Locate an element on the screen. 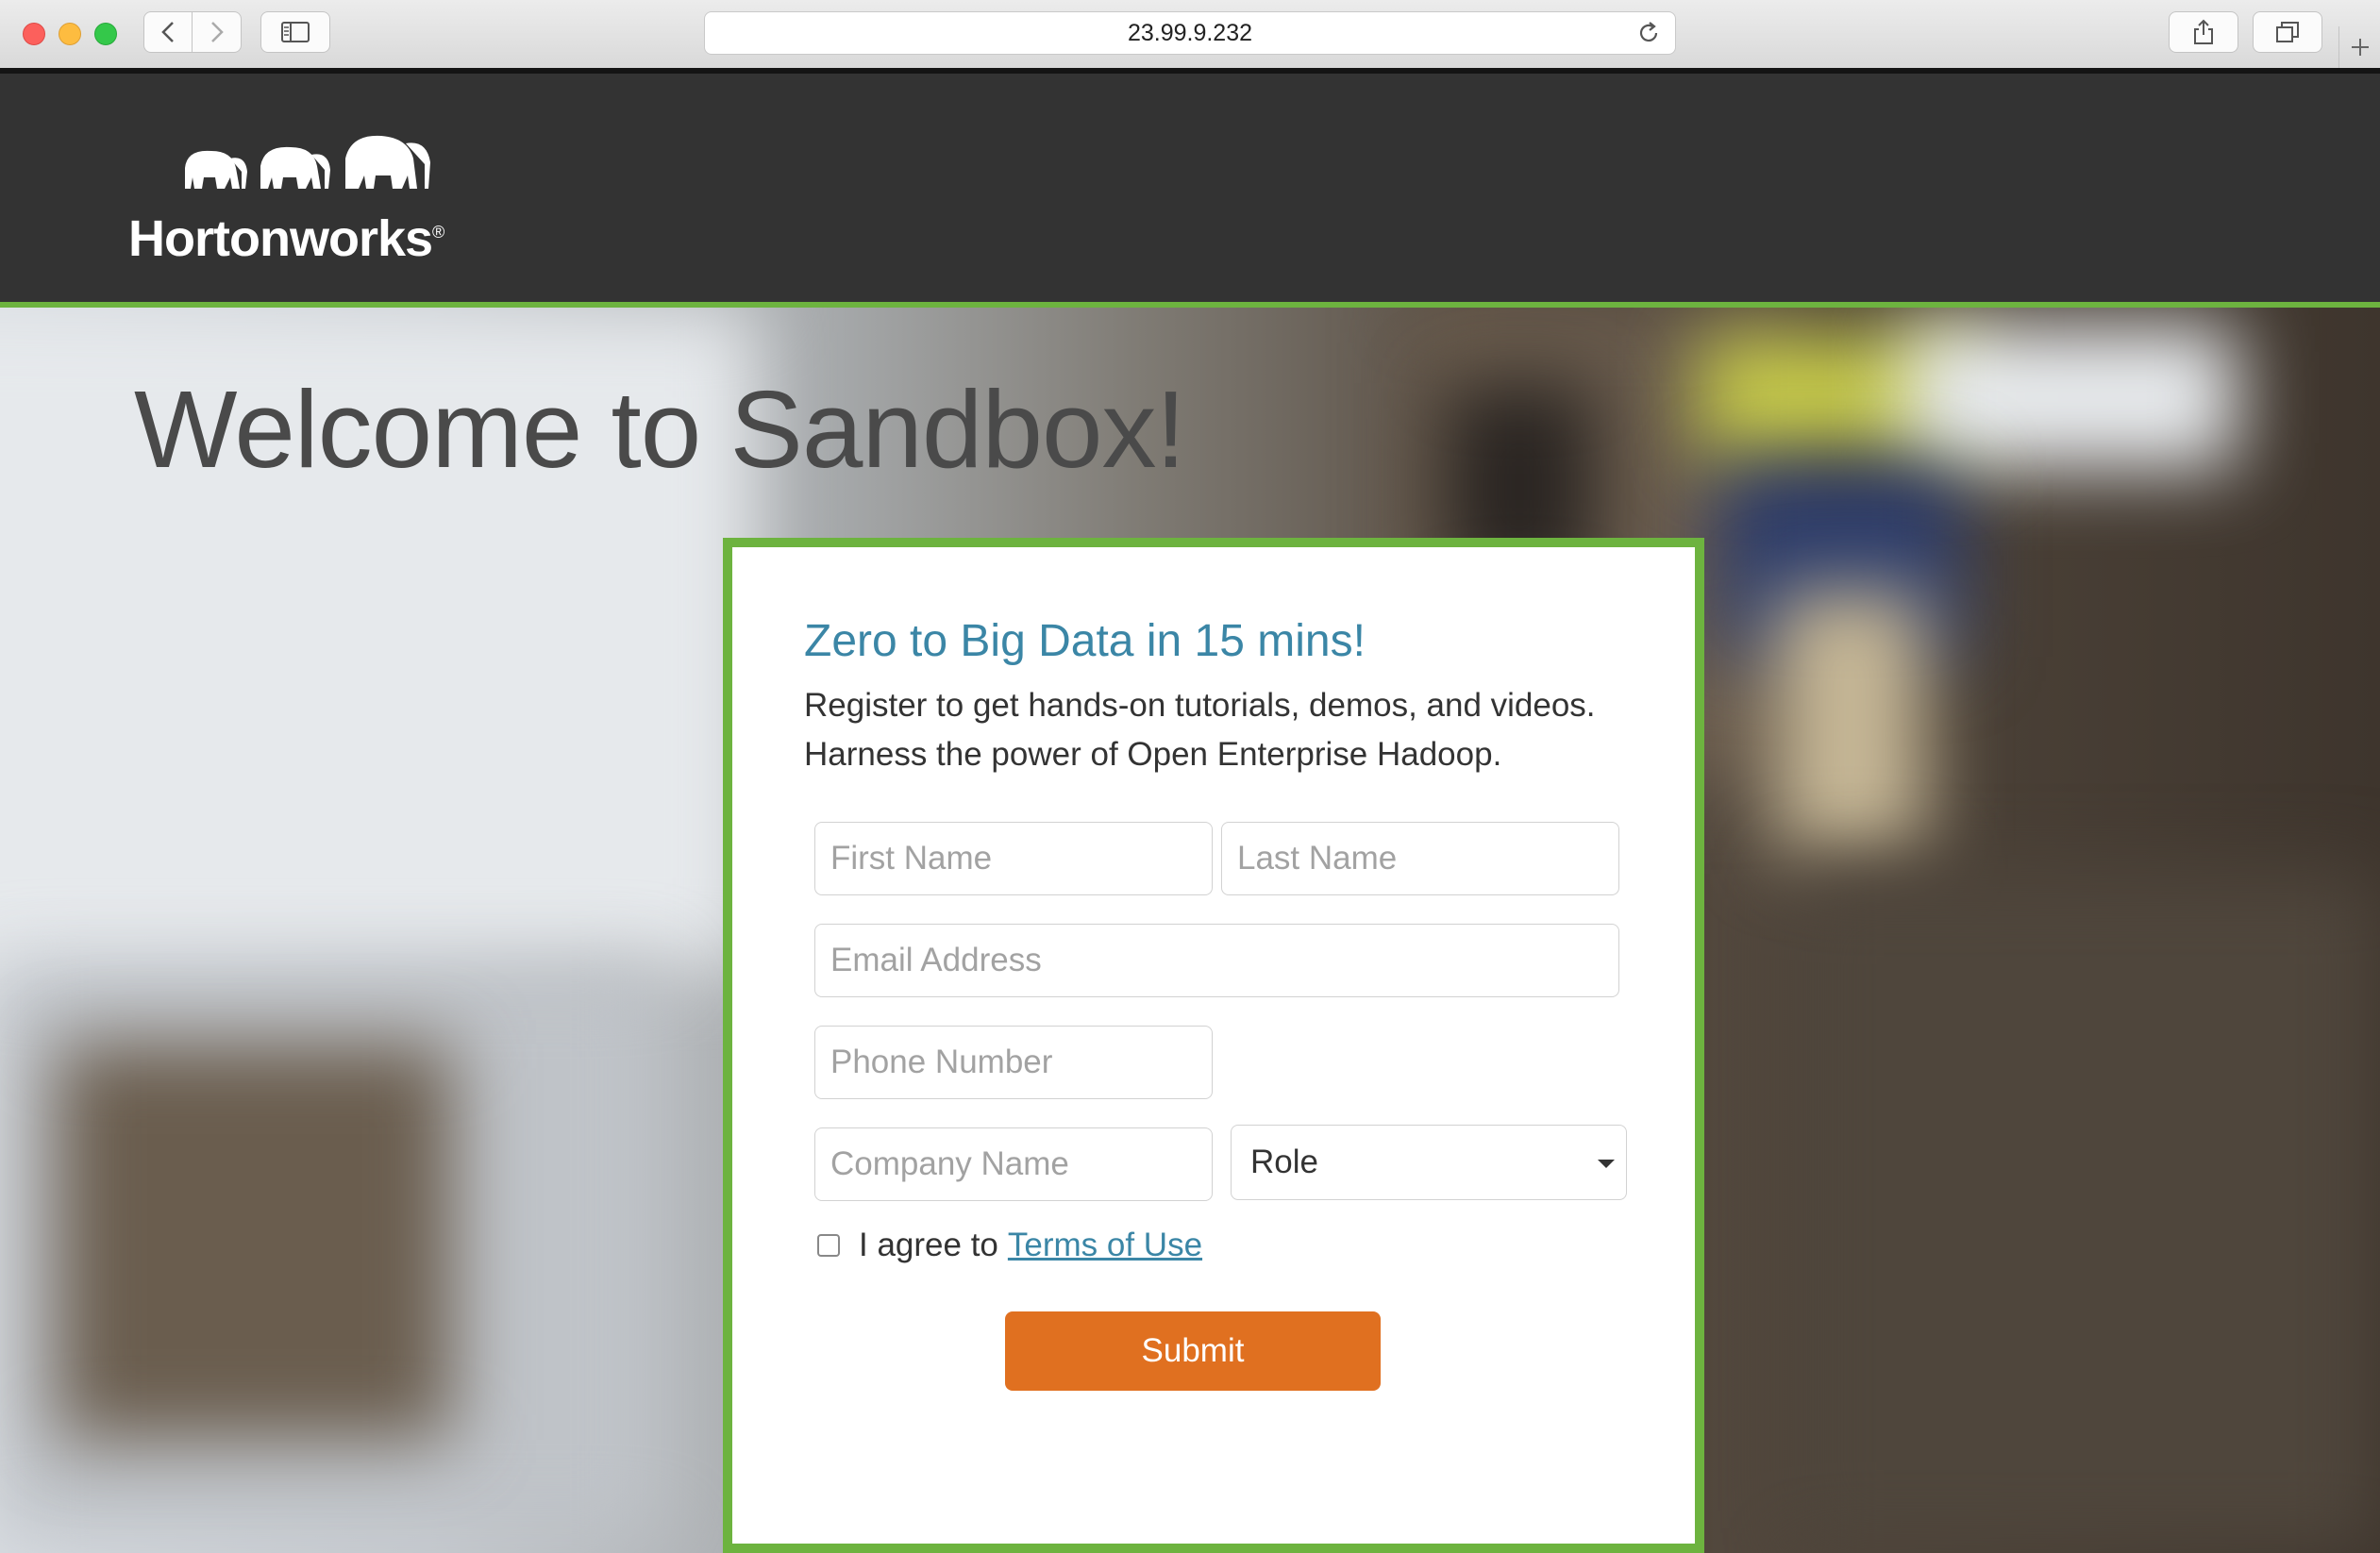  close-window-button is located at coordinates (34, 34).